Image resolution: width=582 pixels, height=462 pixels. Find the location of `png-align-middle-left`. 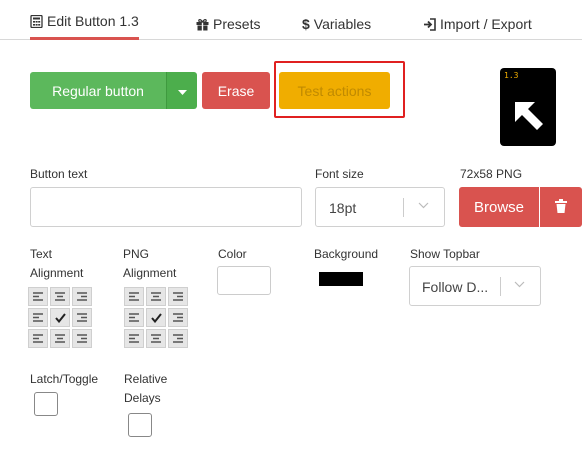

png-align-middle-left is located at coordinates (134, 317).